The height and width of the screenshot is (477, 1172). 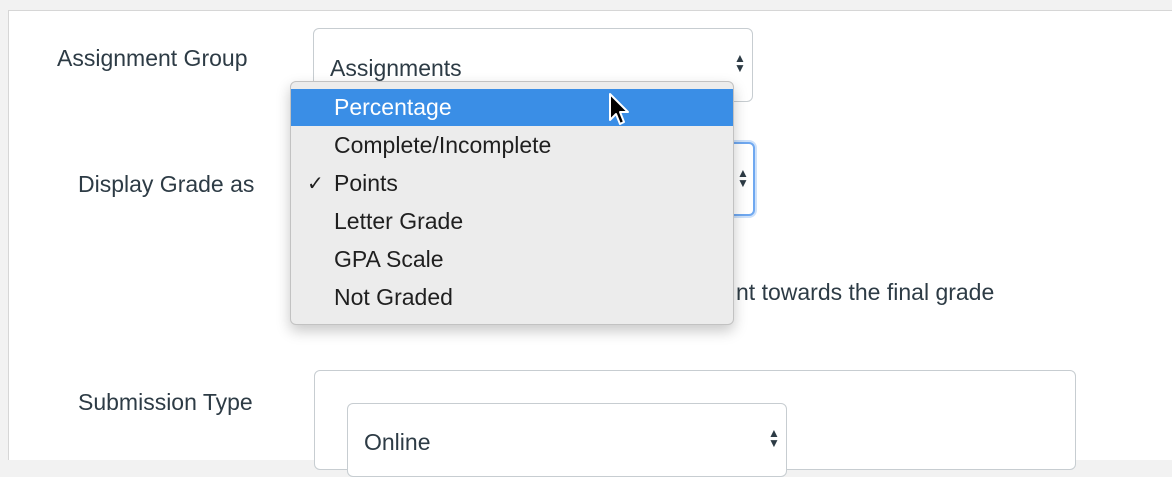 What do you see at coordinates (393, 107) in the screenshot?
I see `menu-item-label: Percentage` at bounding box center [393, 107].